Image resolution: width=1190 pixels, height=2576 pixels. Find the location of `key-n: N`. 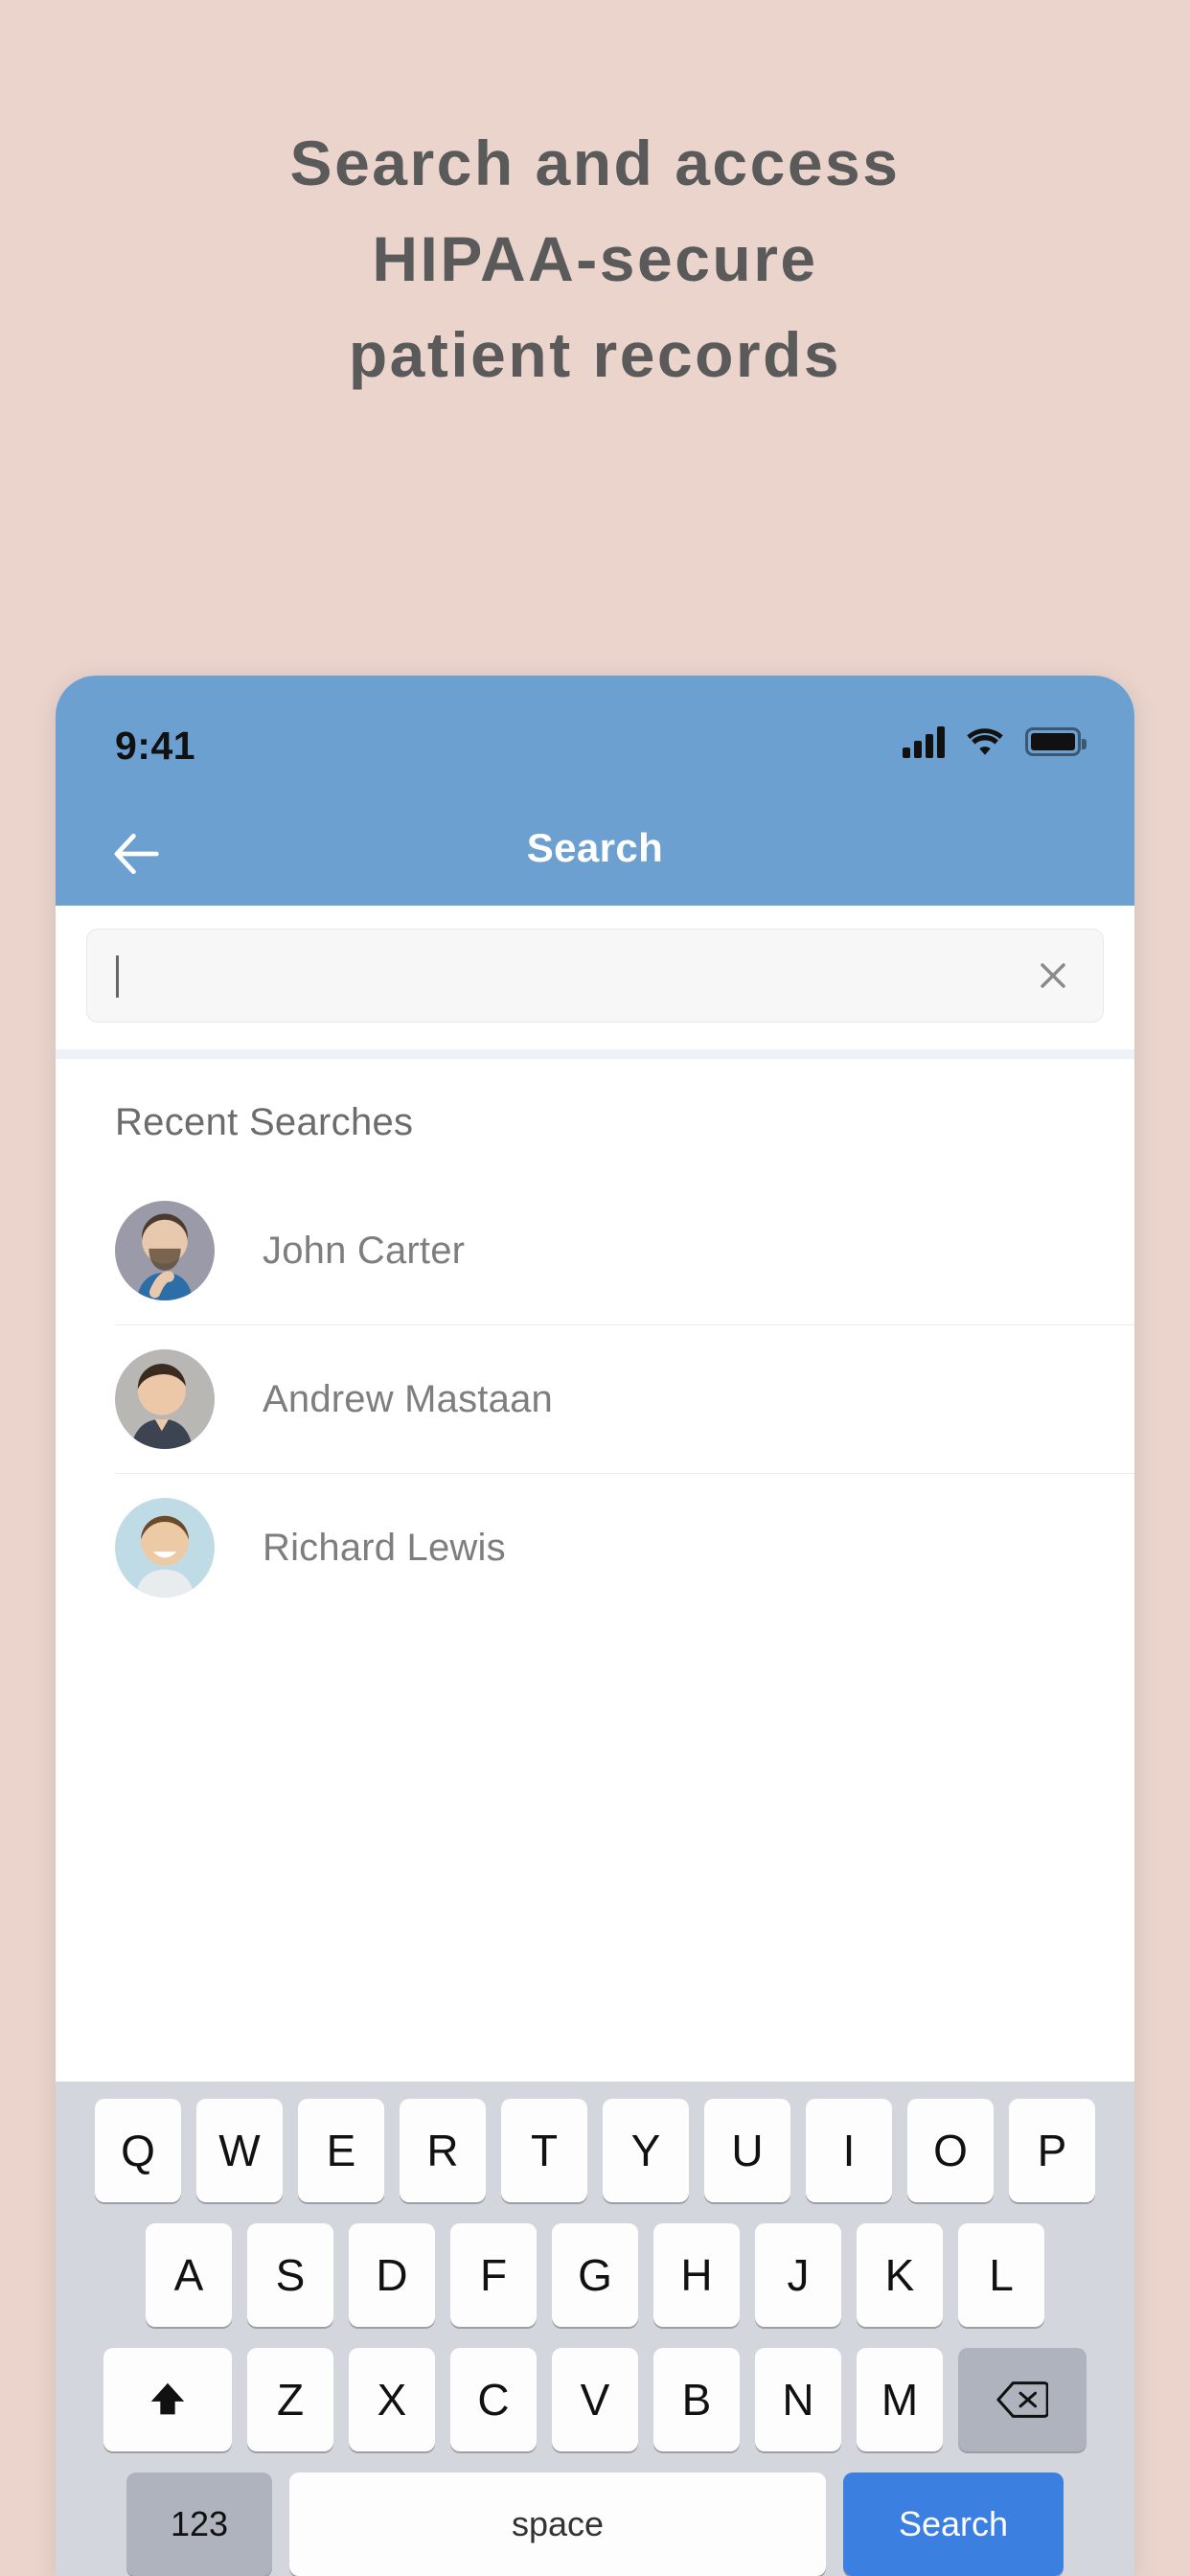

key-n: N is located at coordinates (798, 2399).